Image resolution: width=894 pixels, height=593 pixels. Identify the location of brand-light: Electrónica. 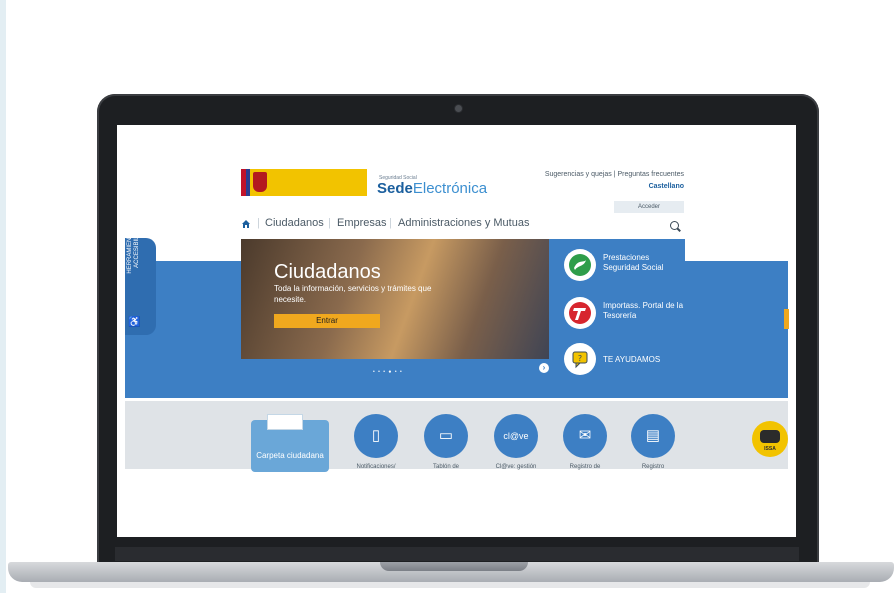
(450, 188).